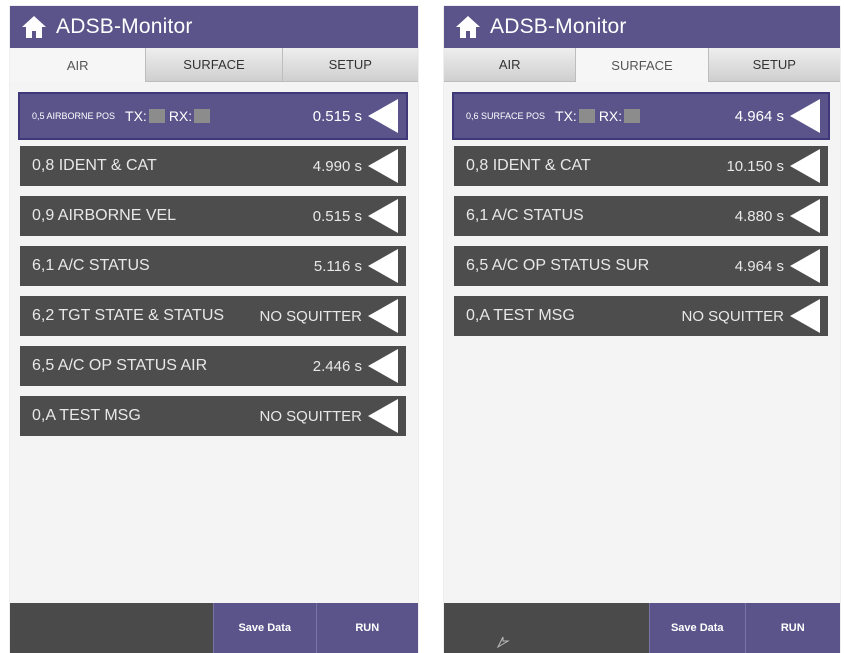  Describe the element at coordinates (337, 266) in the screenshot. I see `message-interval: 5.116 s` at that location.